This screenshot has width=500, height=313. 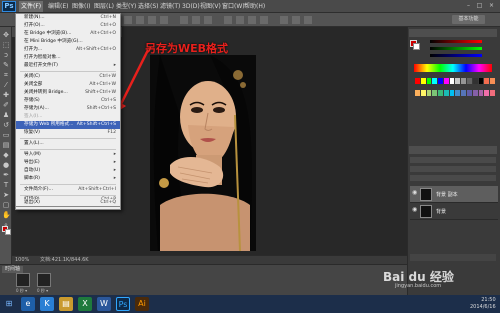 What do you see at coordinates (68, 66) in the screenshot?
I see `menu-item-recent-files: 最近打开文件(T) ▸` at bounding box center [68, 66].